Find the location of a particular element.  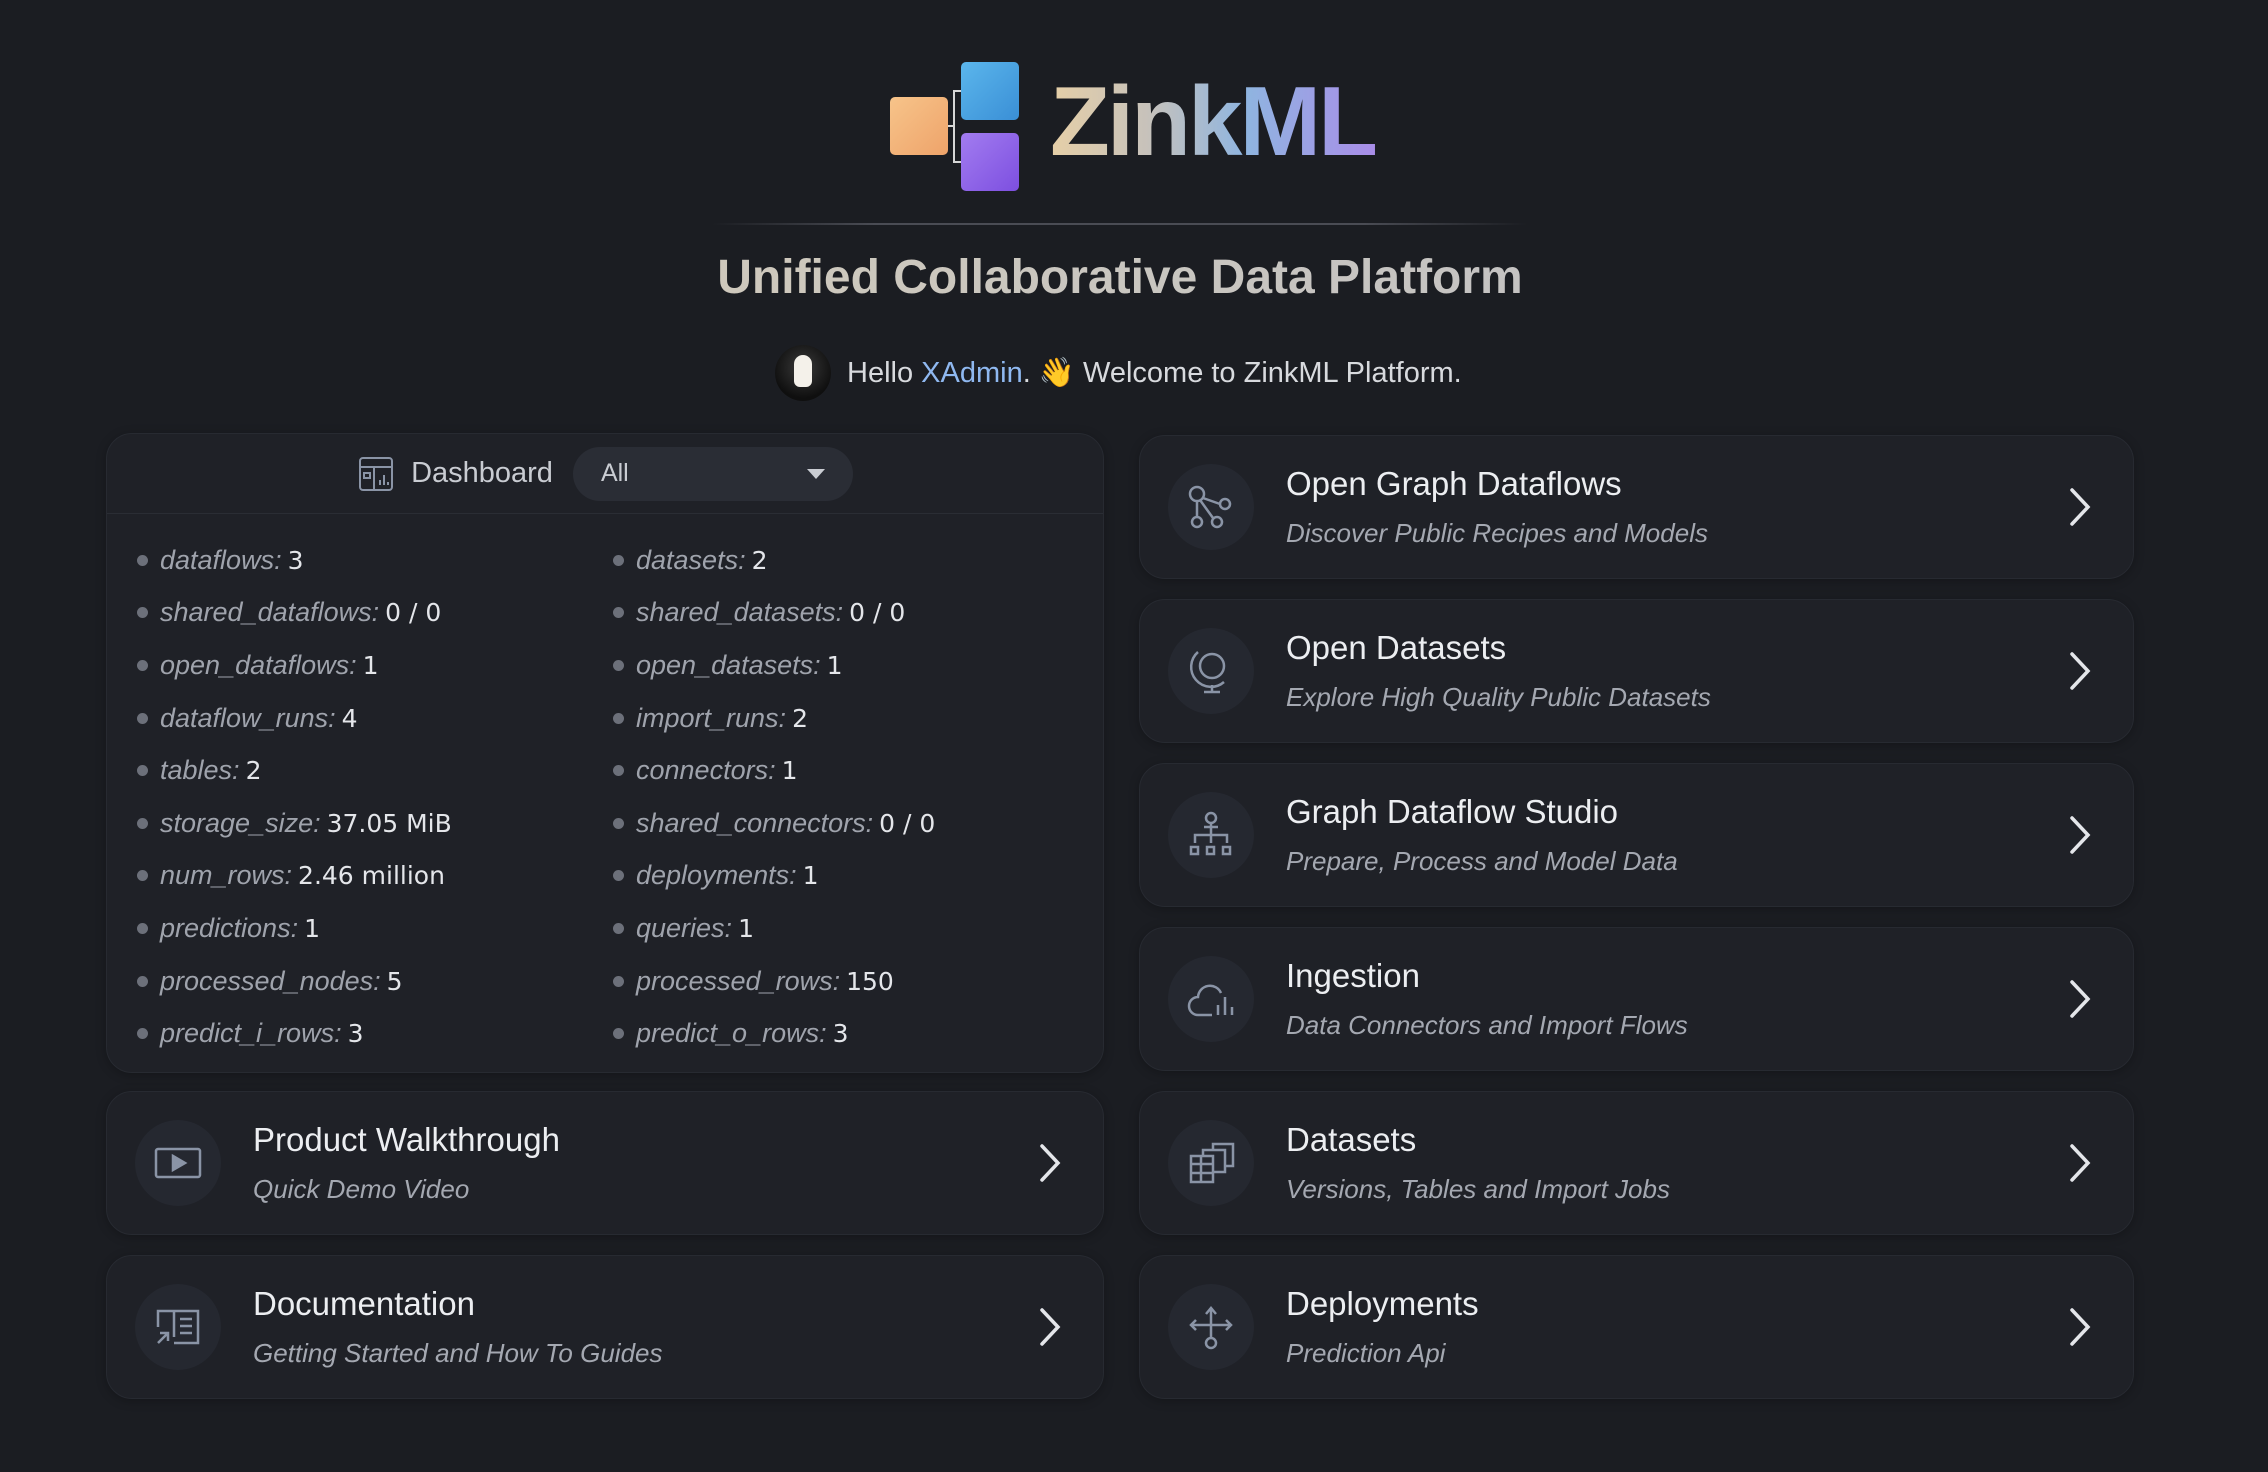

stat-key: tables: is located at coordinates (200, 770).